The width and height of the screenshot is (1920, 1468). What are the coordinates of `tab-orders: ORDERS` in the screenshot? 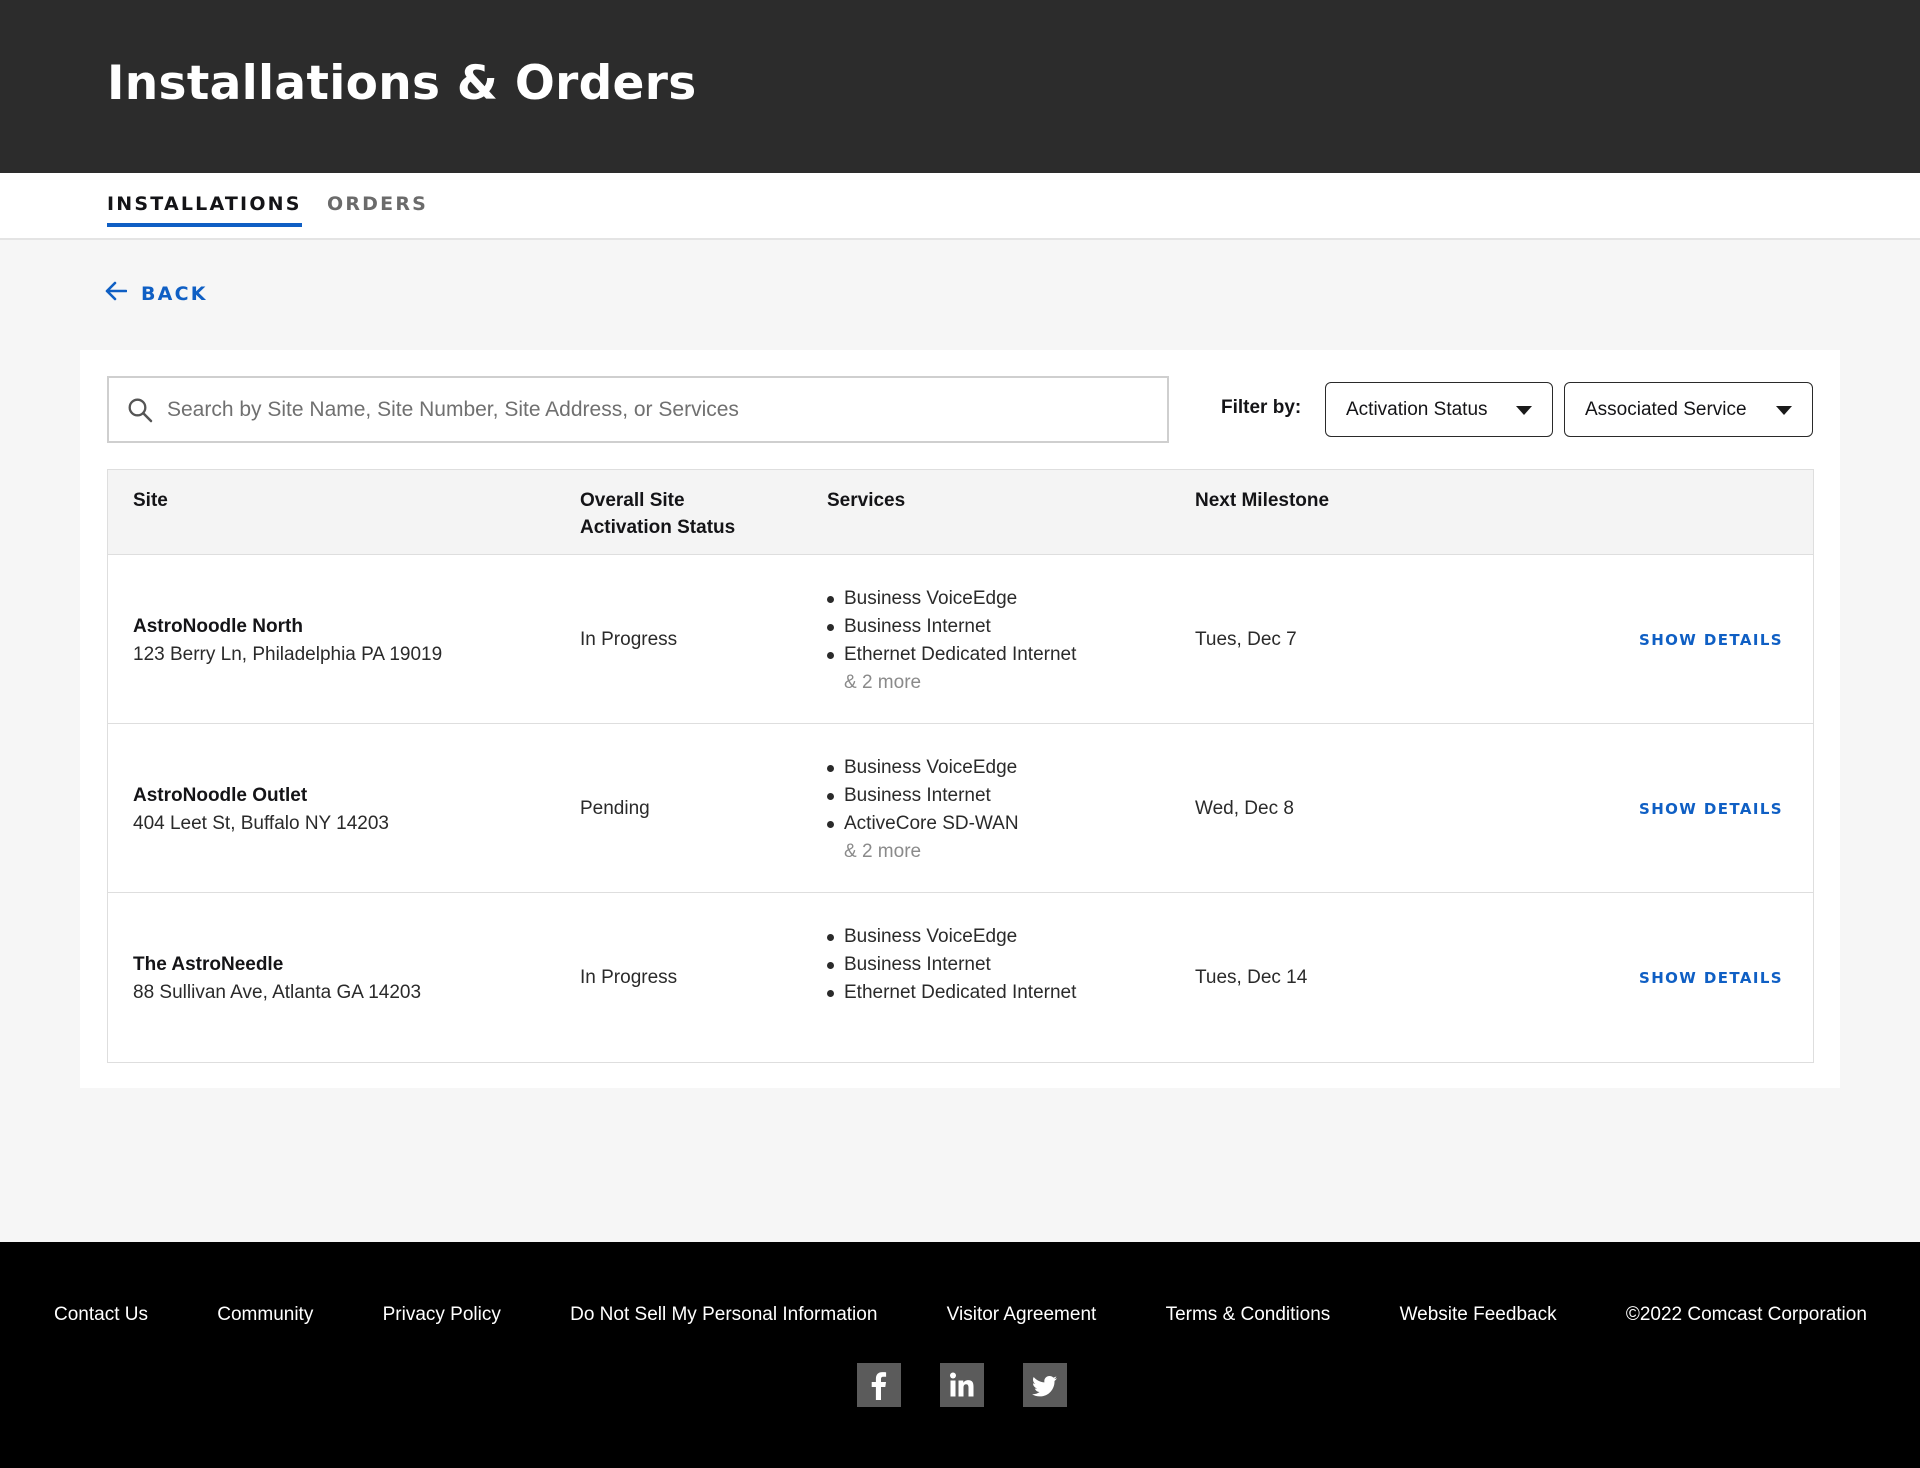 It's located at (377, 204).